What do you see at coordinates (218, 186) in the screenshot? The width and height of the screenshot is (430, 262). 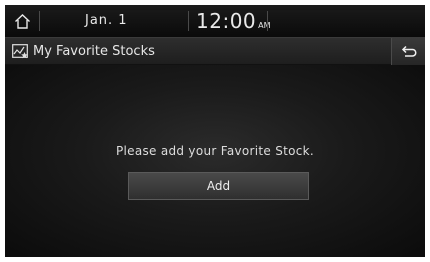 I see `add-button: Add` at bounding box center [218, 186].